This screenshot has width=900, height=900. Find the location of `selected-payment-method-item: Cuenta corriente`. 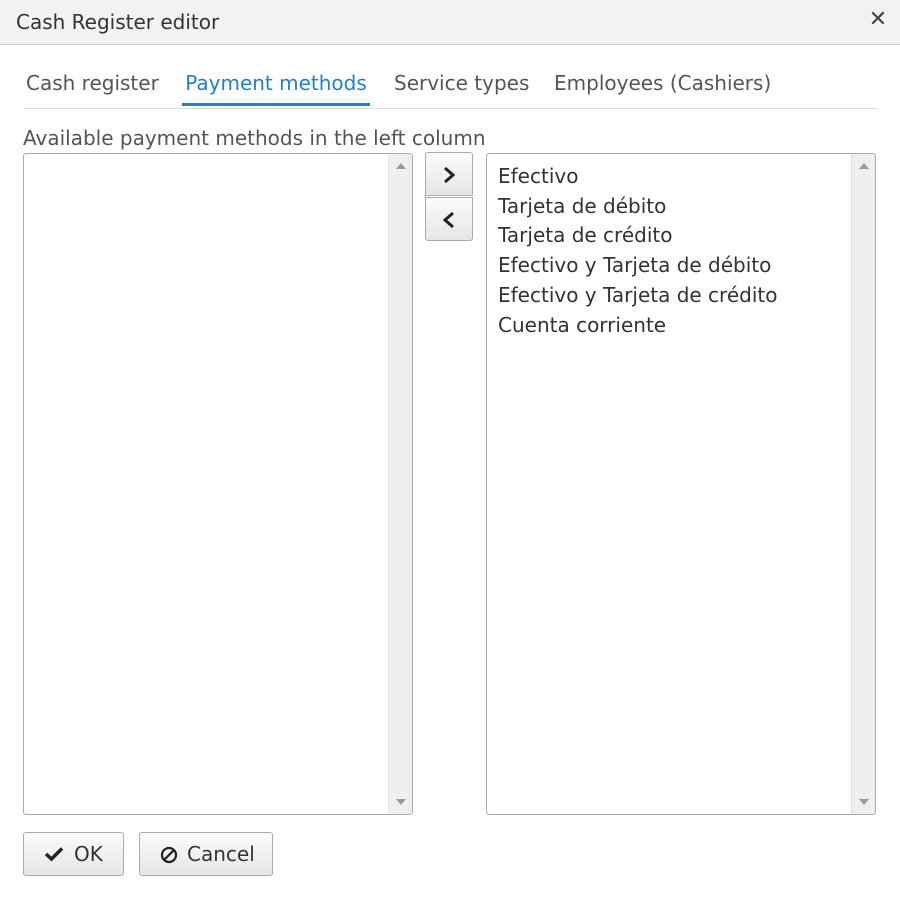

selected-payment-method-item: Cuenta corriente is located at coordinates (637, 326).